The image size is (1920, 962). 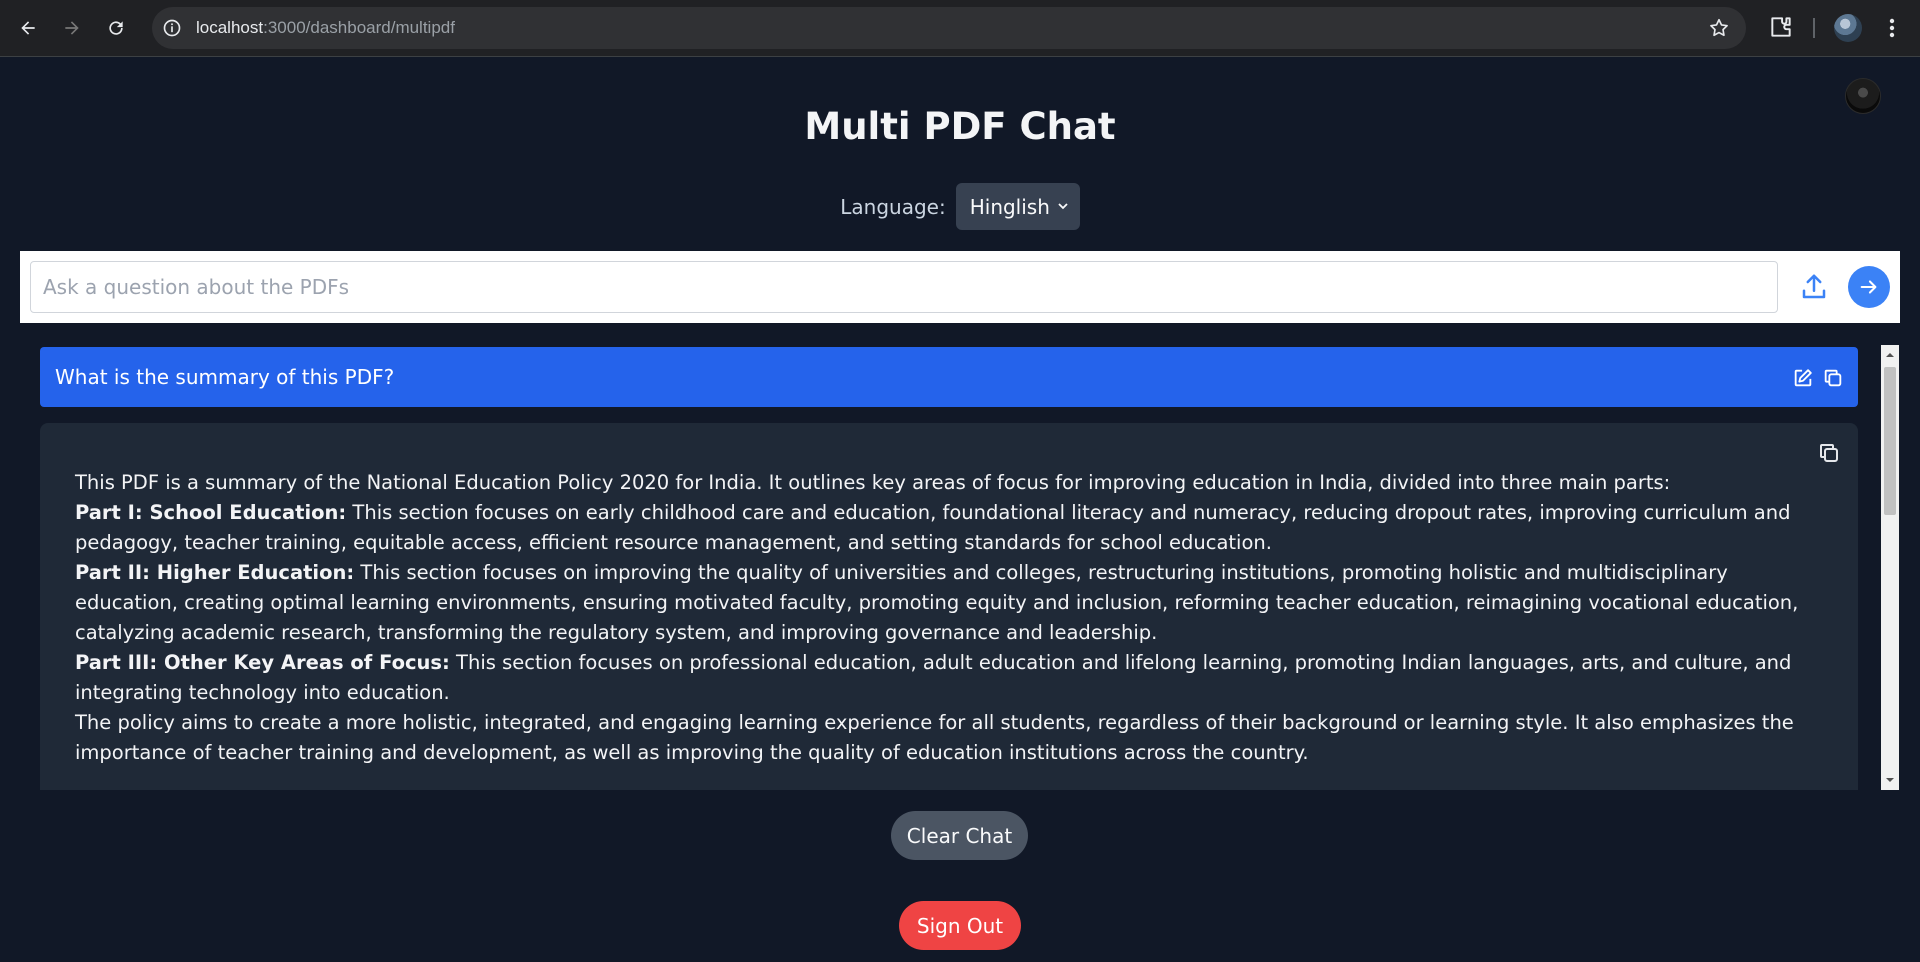 What do you see at coordinates (1890, 567) in the screenshot?
I see `chat-scrollbar` at bounding box center [1890, 567].